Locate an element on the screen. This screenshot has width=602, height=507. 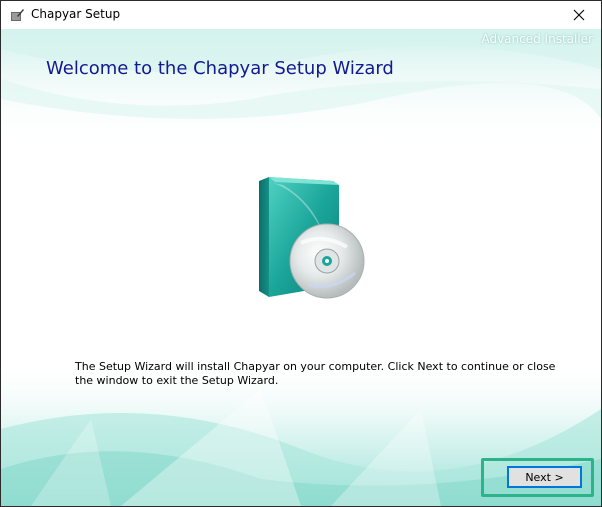
software-box-cd-icon is located at coordinates (312, 238).